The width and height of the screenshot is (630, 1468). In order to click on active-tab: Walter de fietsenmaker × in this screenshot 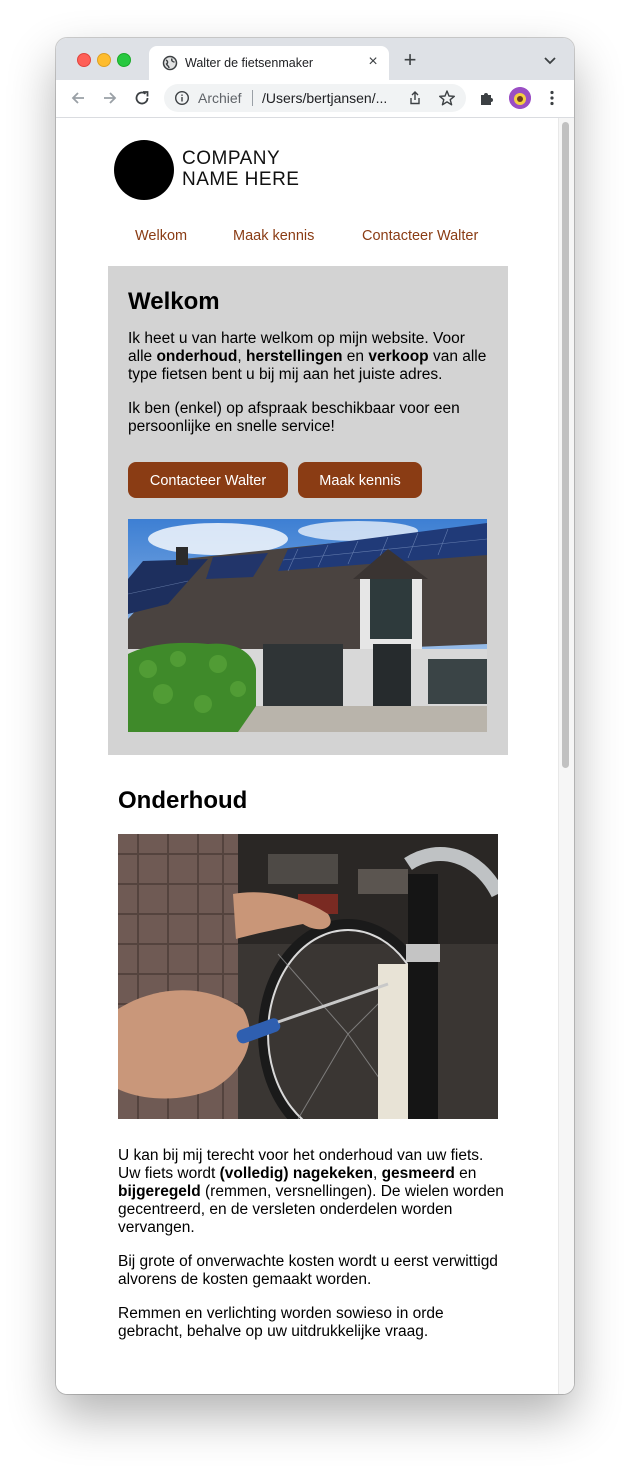, I will do `click(269, 63)`.